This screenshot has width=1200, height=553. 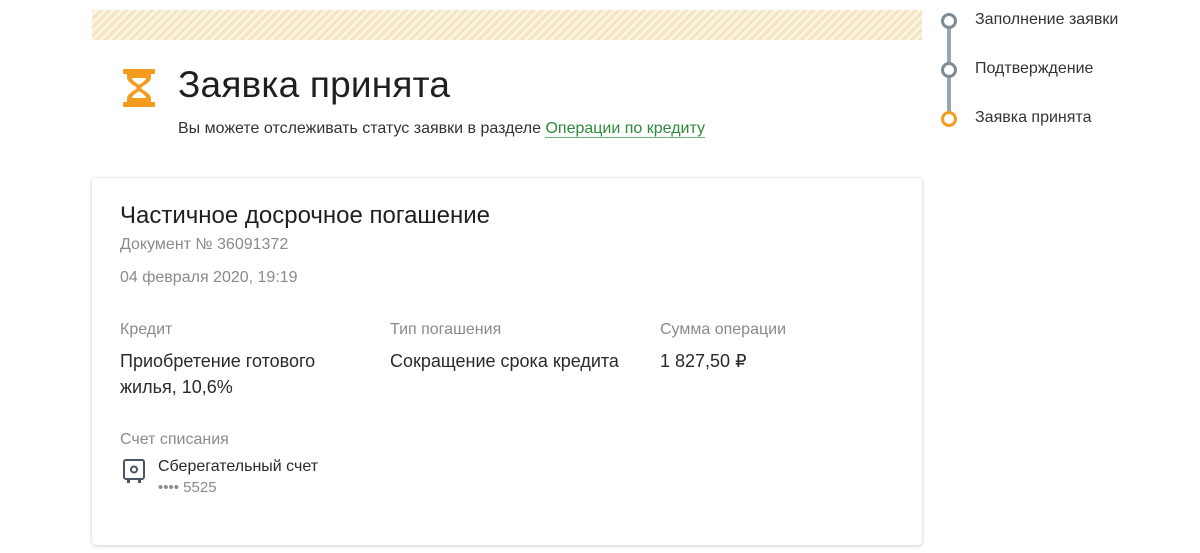 What do you see at coordinates (134, 471) in the screenshot?
I see `safe-icon` at bounding box center [134, 471].